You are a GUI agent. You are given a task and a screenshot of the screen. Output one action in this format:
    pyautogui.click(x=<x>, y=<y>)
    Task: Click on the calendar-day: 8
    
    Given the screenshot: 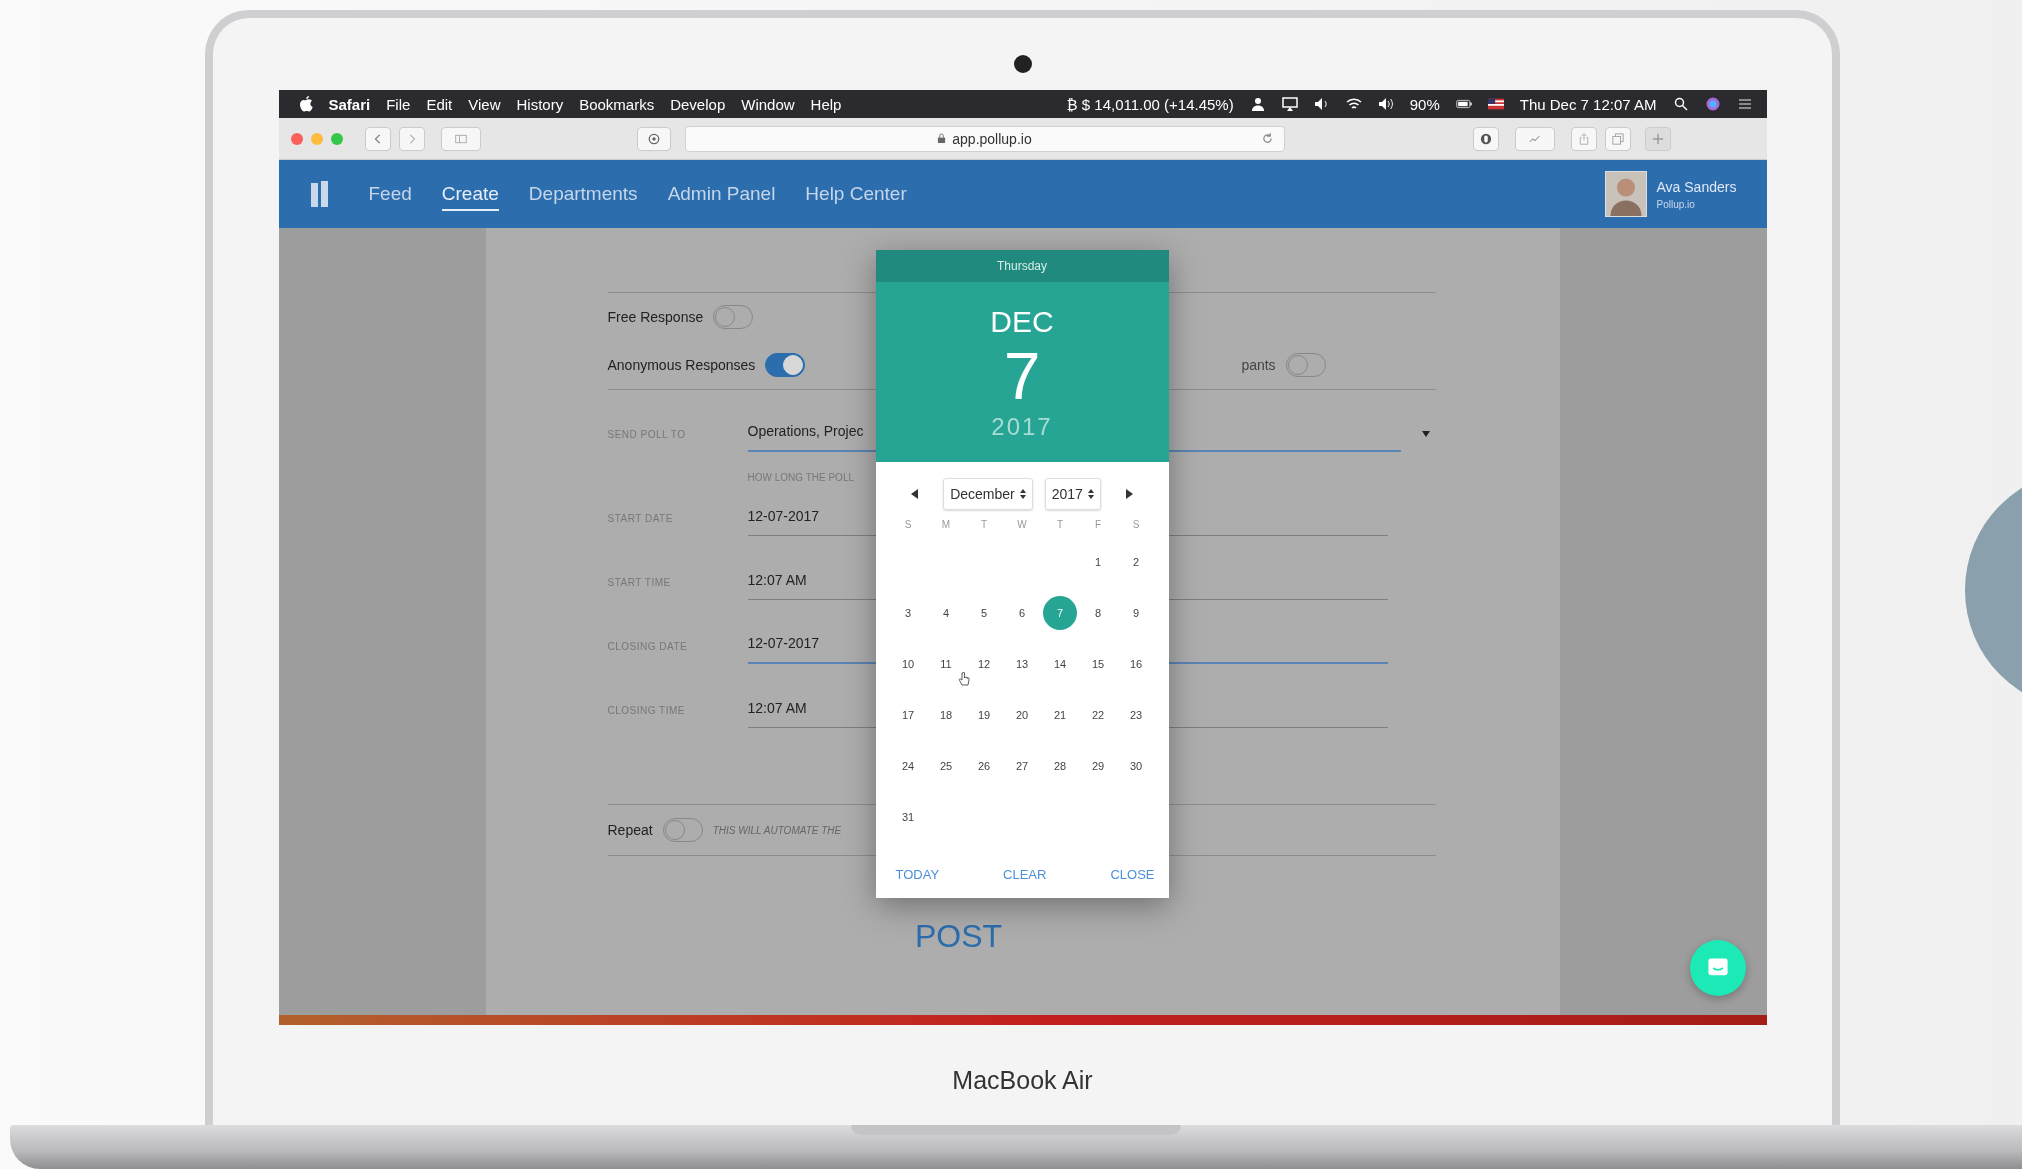 What is the action you would take?
    pyautogui.click(x=1098, y=612)
    